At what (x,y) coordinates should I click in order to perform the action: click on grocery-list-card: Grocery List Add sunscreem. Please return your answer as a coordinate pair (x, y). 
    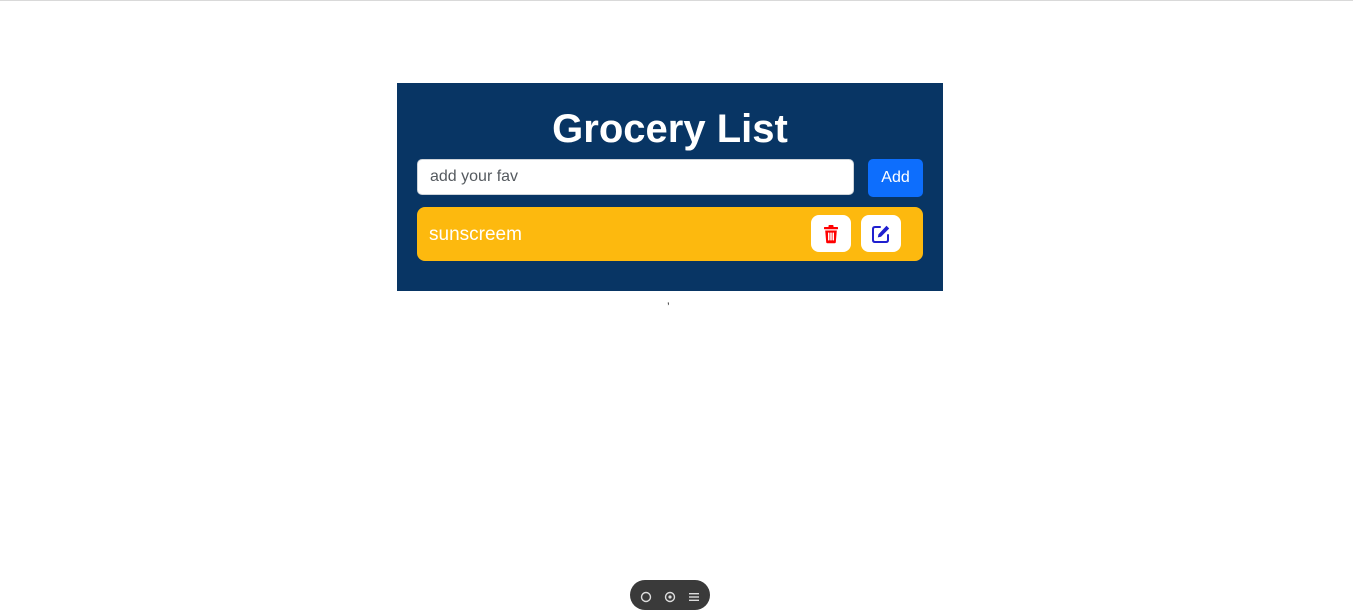
    Looking at the image, I should click on (670, 187).